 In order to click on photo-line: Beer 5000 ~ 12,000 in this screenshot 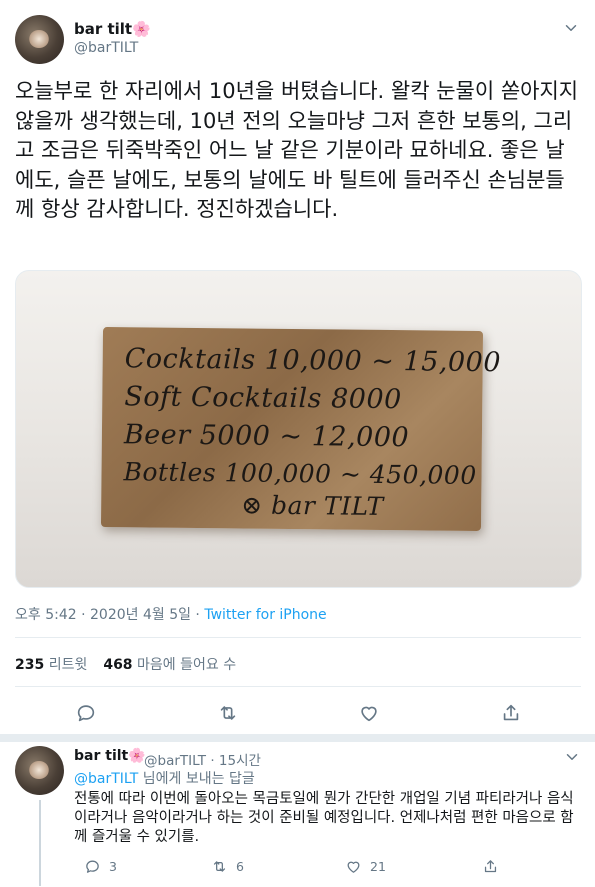, I will do `click(266, 436)`.